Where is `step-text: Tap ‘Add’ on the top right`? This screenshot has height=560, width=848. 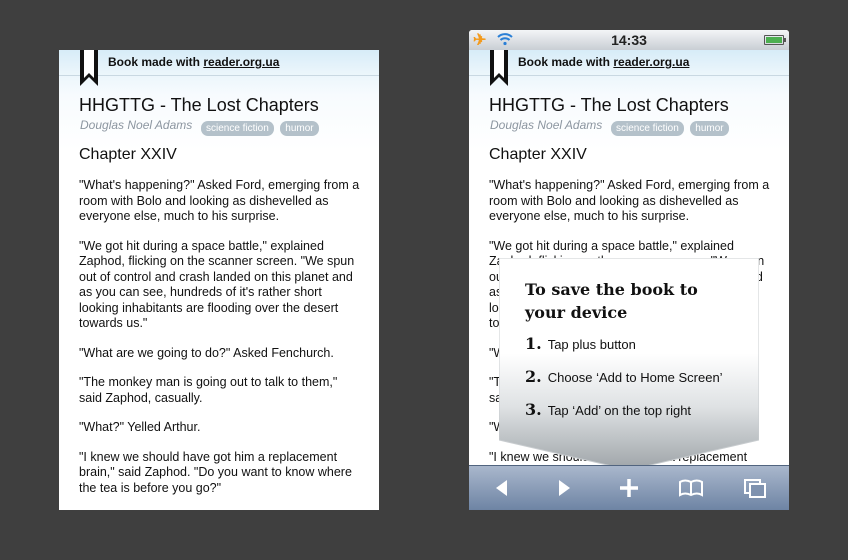 step-text: Tap ‘Add’ on the top right is located at coordinates (619, 410).